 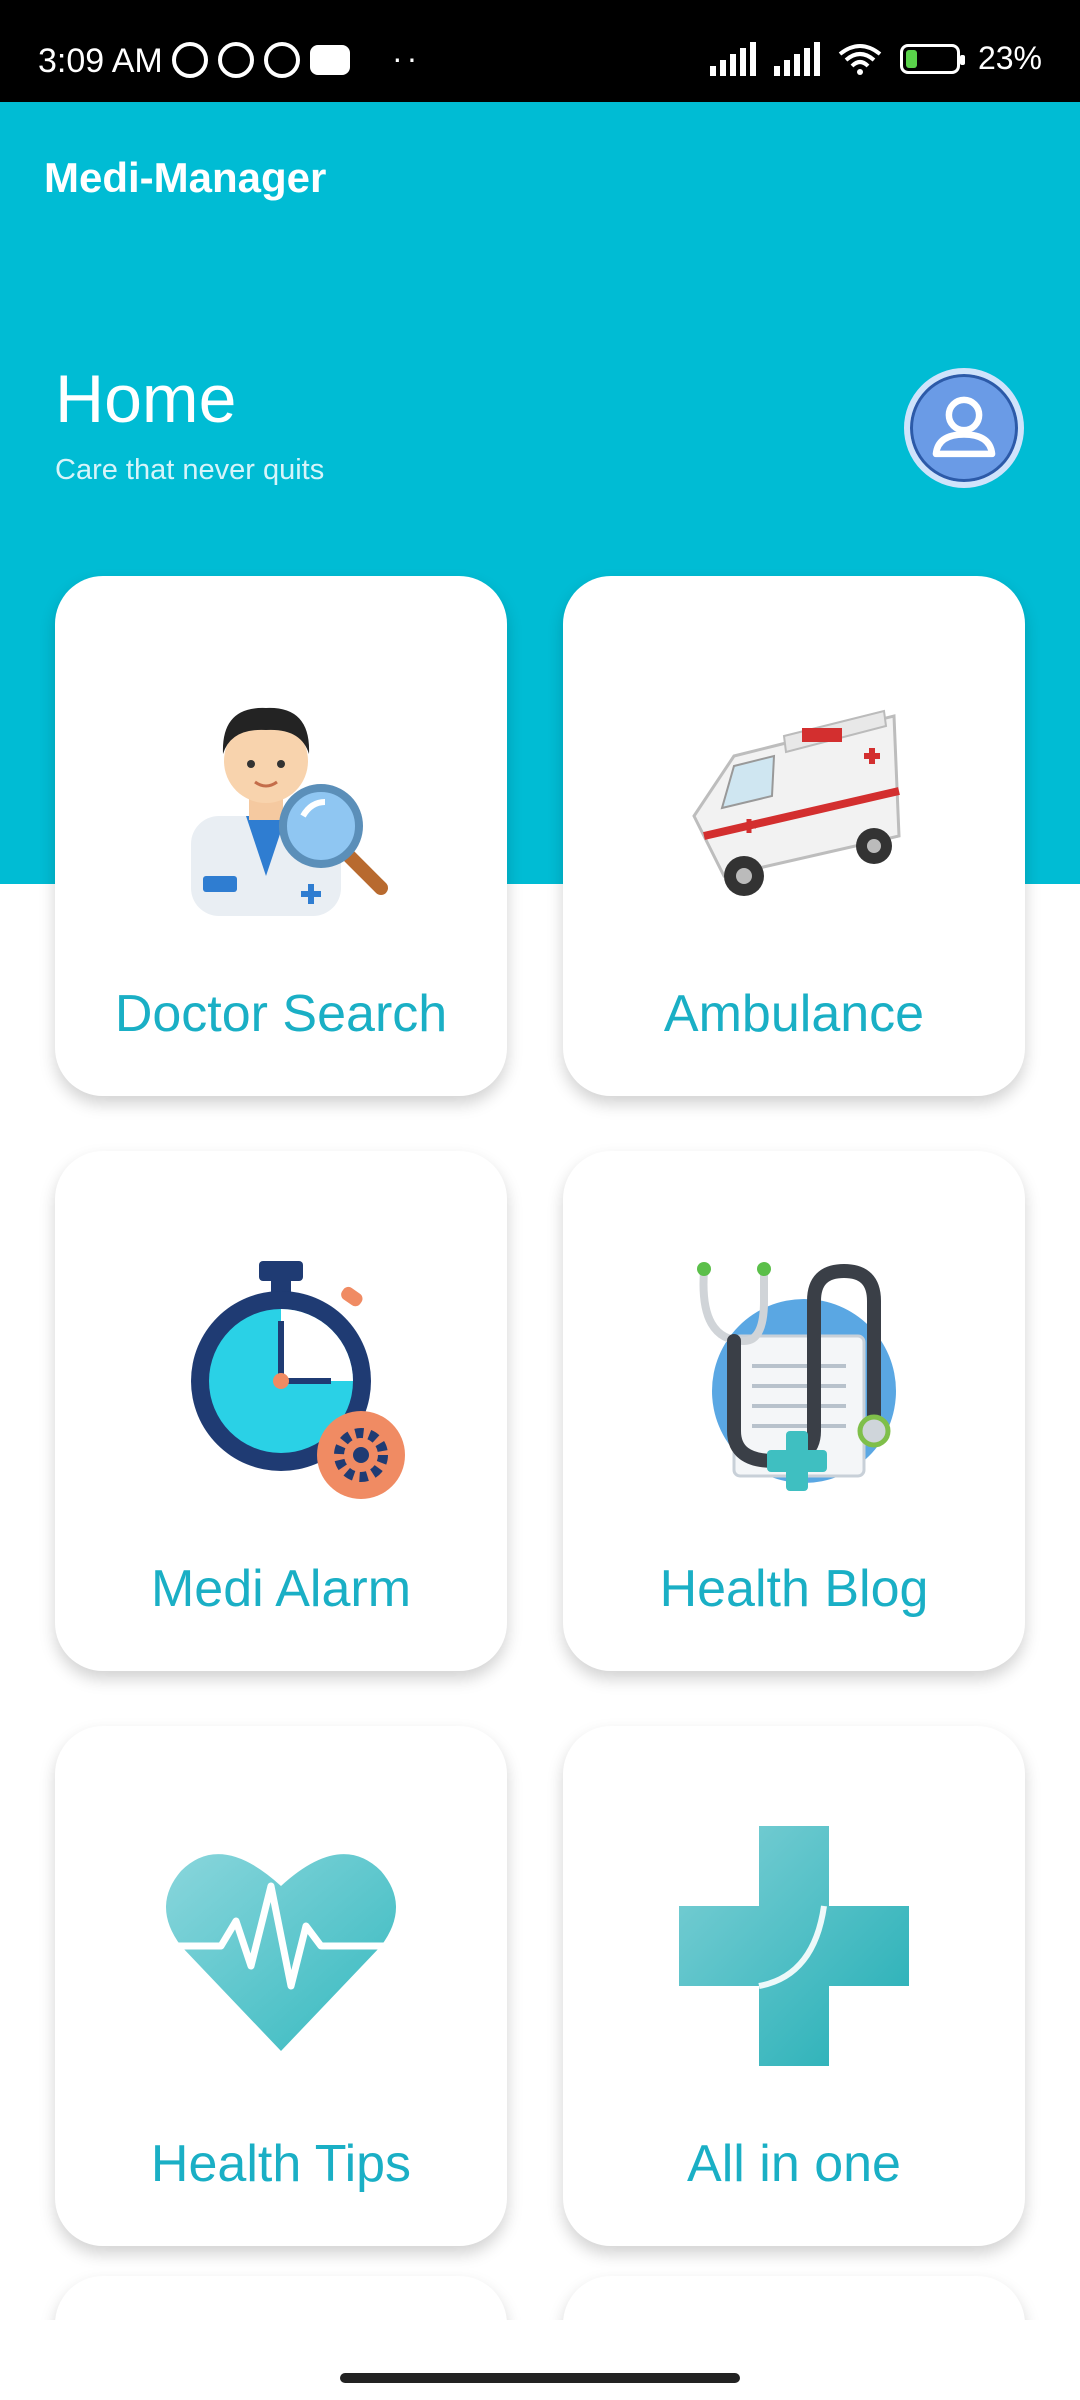 What do you see at coordinates (540, 51) in the screenshot?
I see `status-bar: 3:09 AM ·· 23%` at bounding box center [540, 51].